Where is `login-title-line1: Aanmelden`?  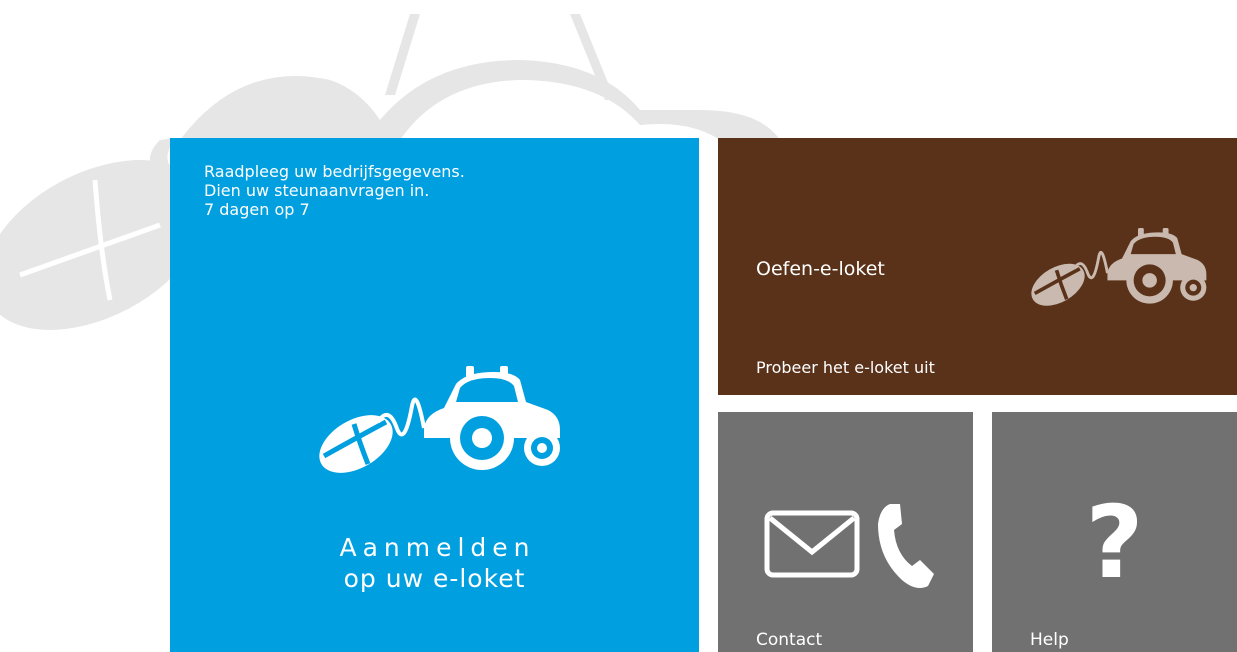 login-title-line1: Aanmelden is located at coordinates (437, 547).